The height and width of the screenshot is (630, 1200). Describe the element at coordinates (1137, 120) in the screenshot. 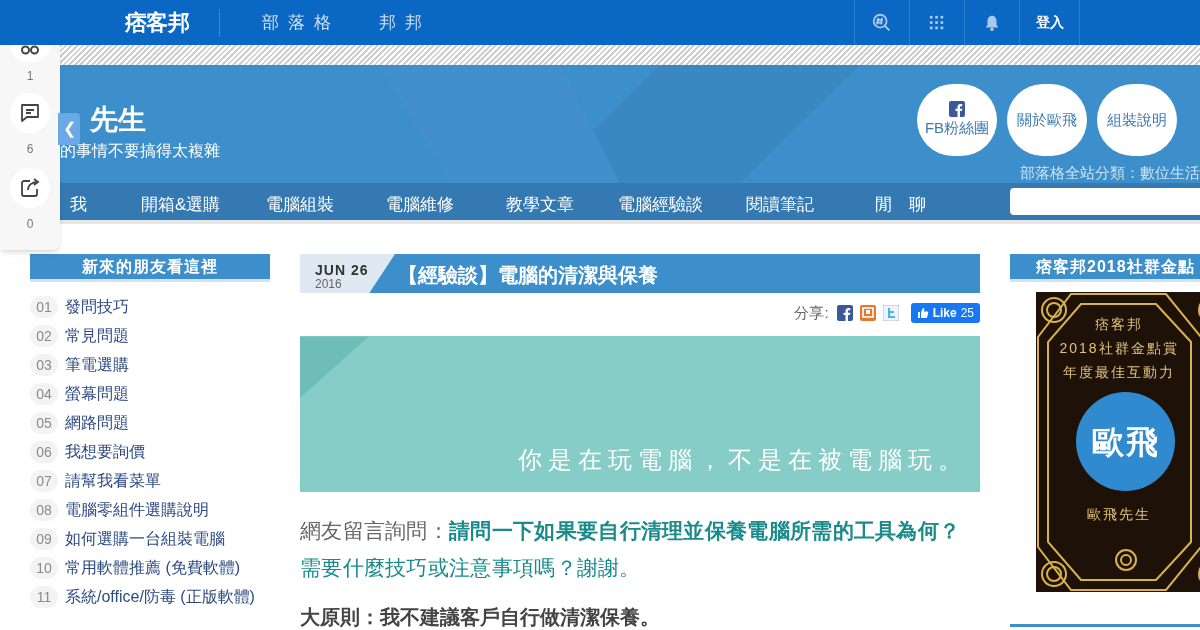

I see `header-link: 組裝說明` at that location.